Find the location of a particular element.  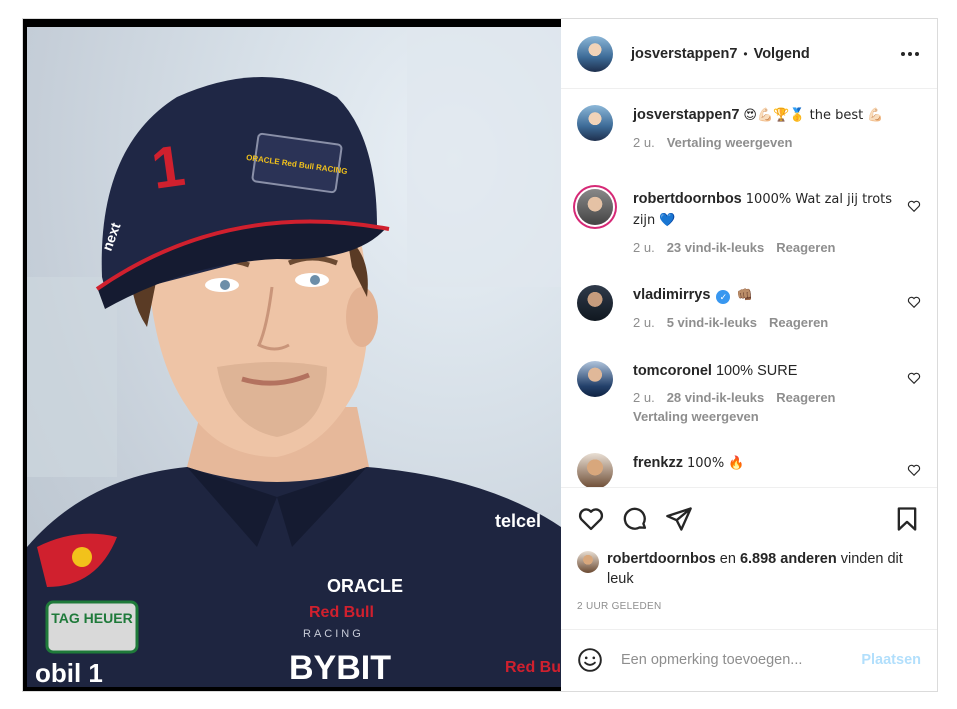

verified-badge-icon: ✓ is located at coordinates (723, 297).